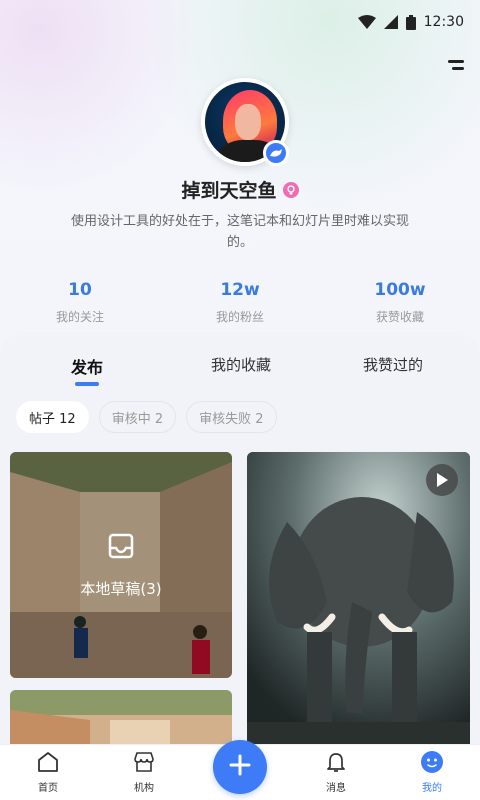 The width and height of the screenshot is (480, 800). Describe the element at coordinates (79, 317) in the screenshot. I see `stat-label: 我的关注` at that location.